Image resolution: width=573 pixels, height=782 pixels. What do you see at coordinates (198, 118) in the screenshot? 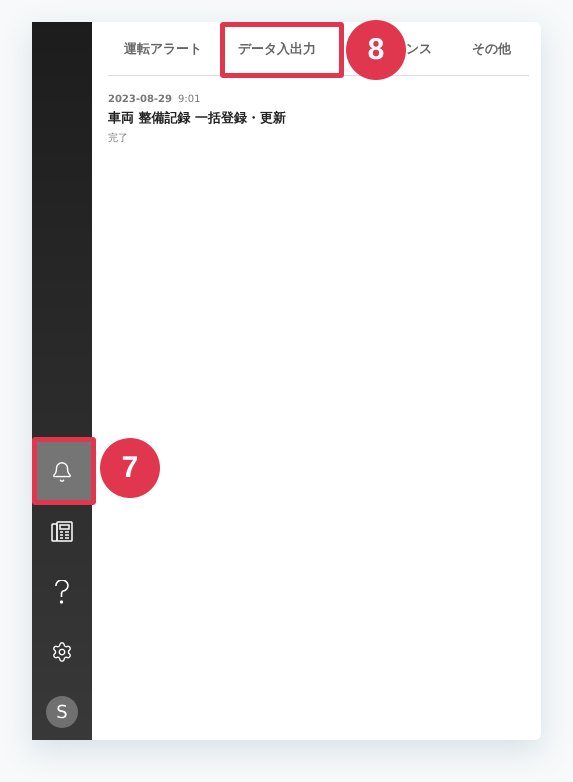
I see `notification-title: 車両 整備記録 一括登録・更新` at bounding box center [198, 118].